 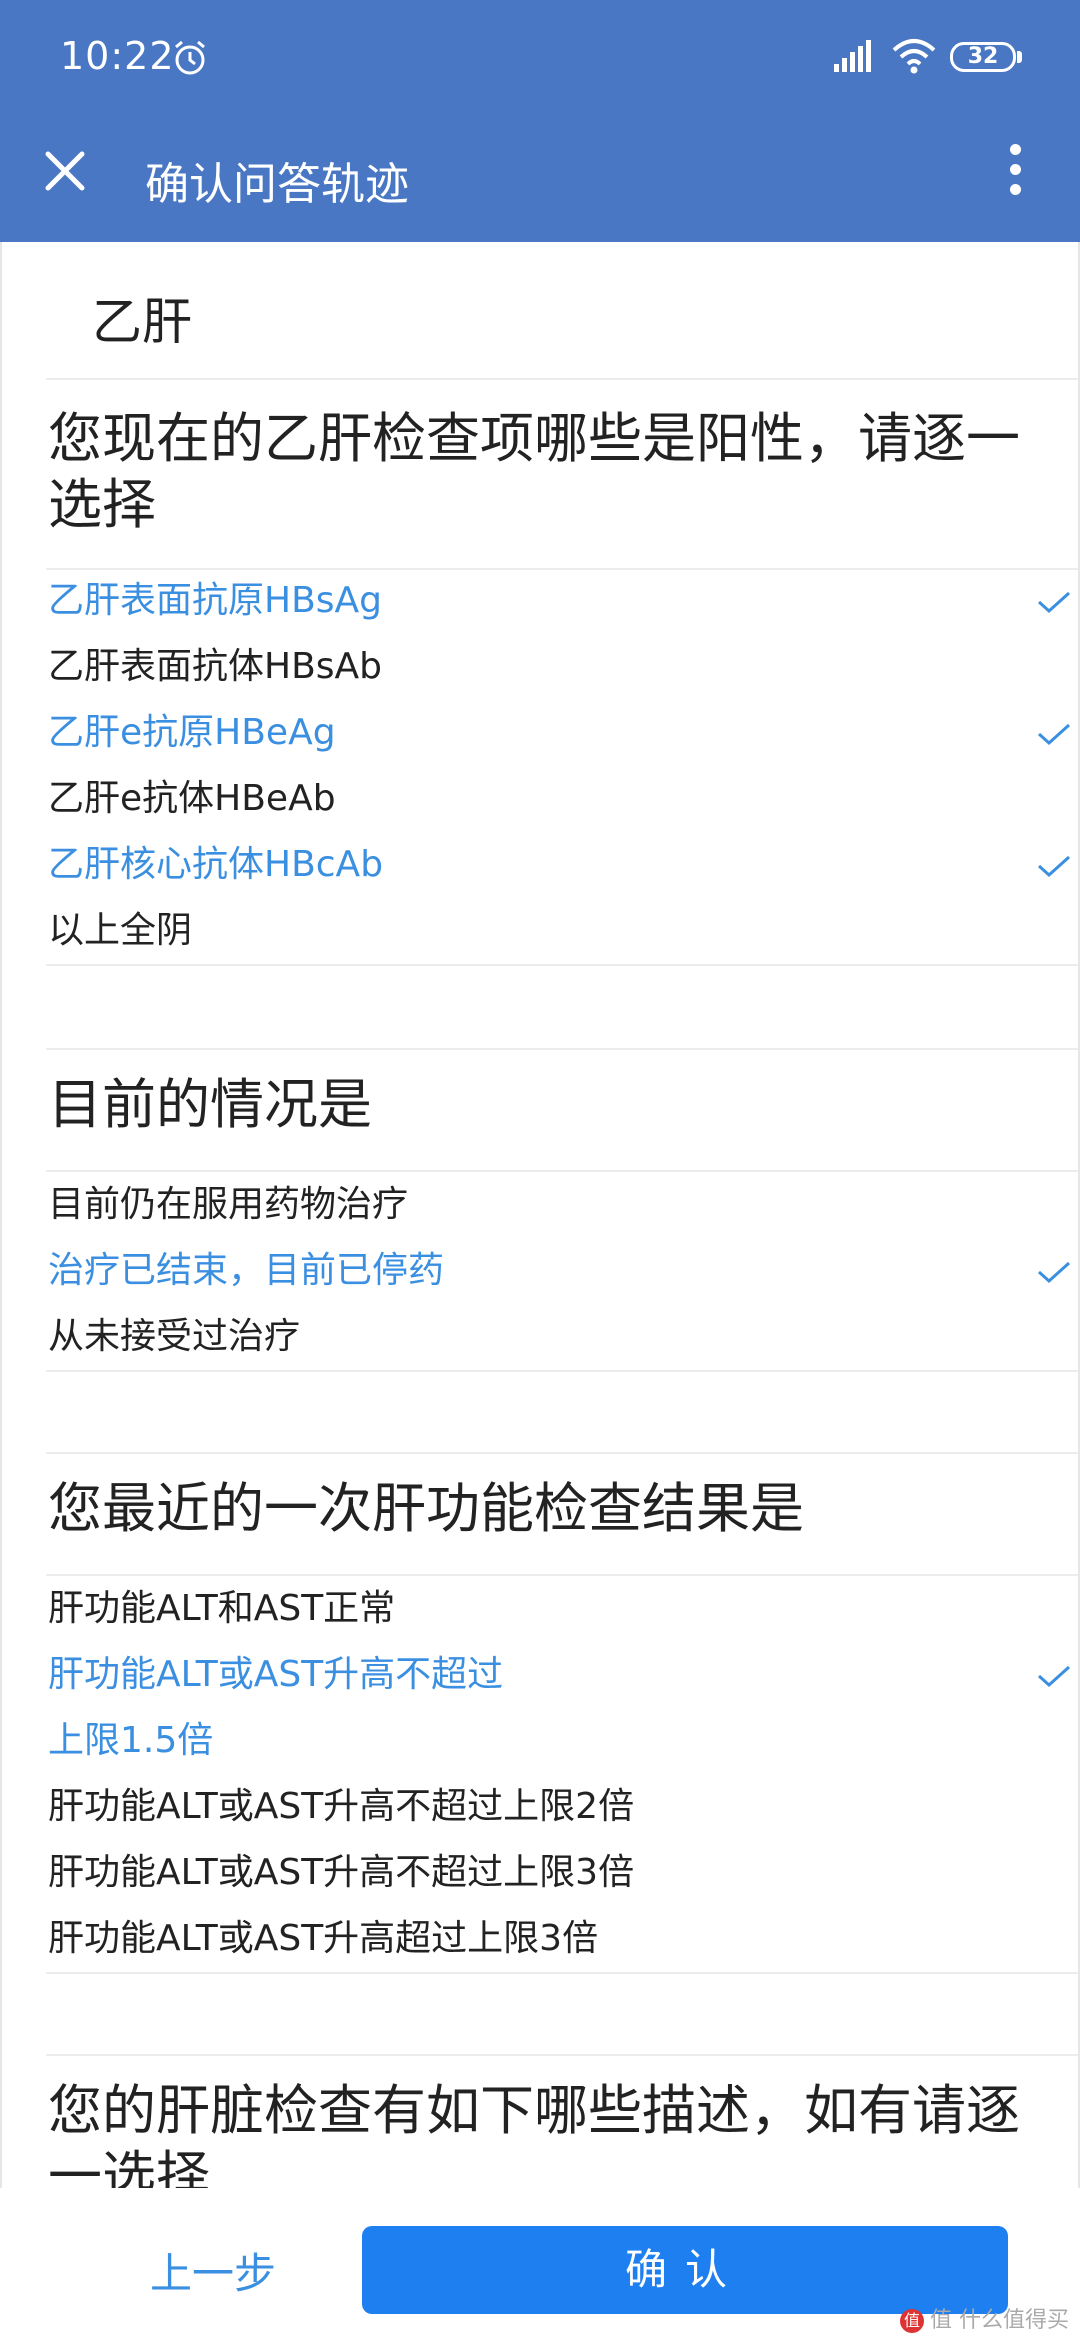 What do you see at coordinates (341, 1806) in the screenshot?
I see `option-label: 肝功能ALT或AST升高不超过上限2倍` at bounding box center [341, 1806].